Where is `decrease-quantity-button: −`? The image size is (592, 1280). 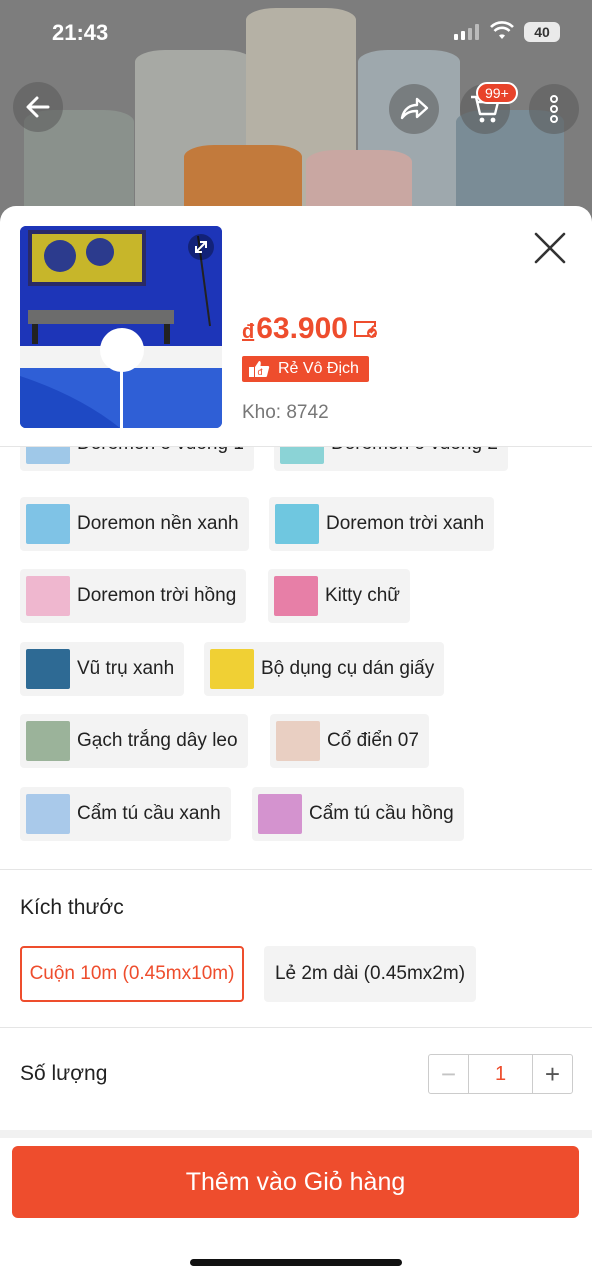
decrease-quantity-button: − is located at coordinates (449, 1074).